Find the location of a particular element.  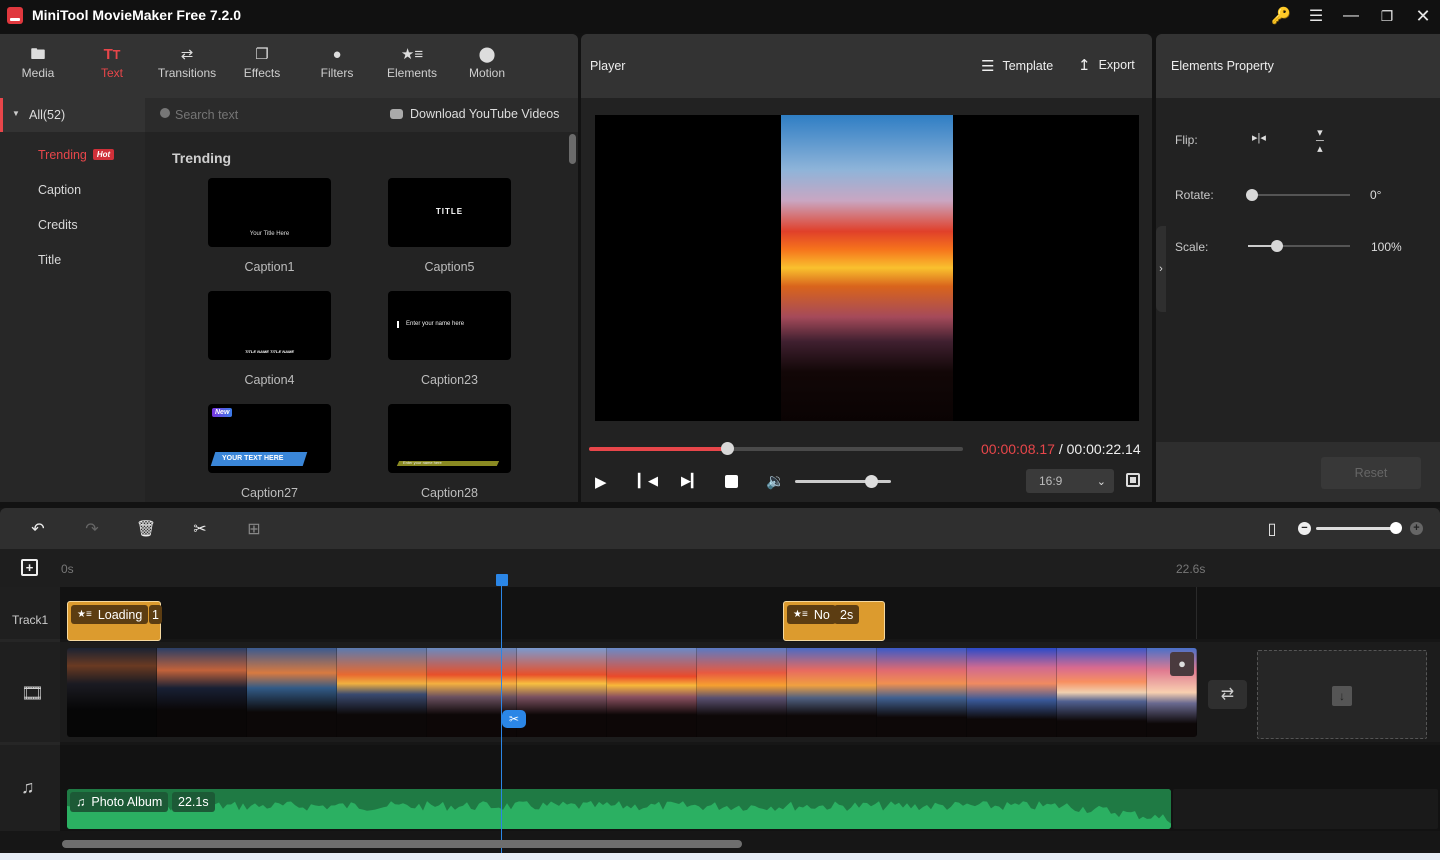

player-header: Player ☰ Template ↥ Export is located at coordinates (866, 66).